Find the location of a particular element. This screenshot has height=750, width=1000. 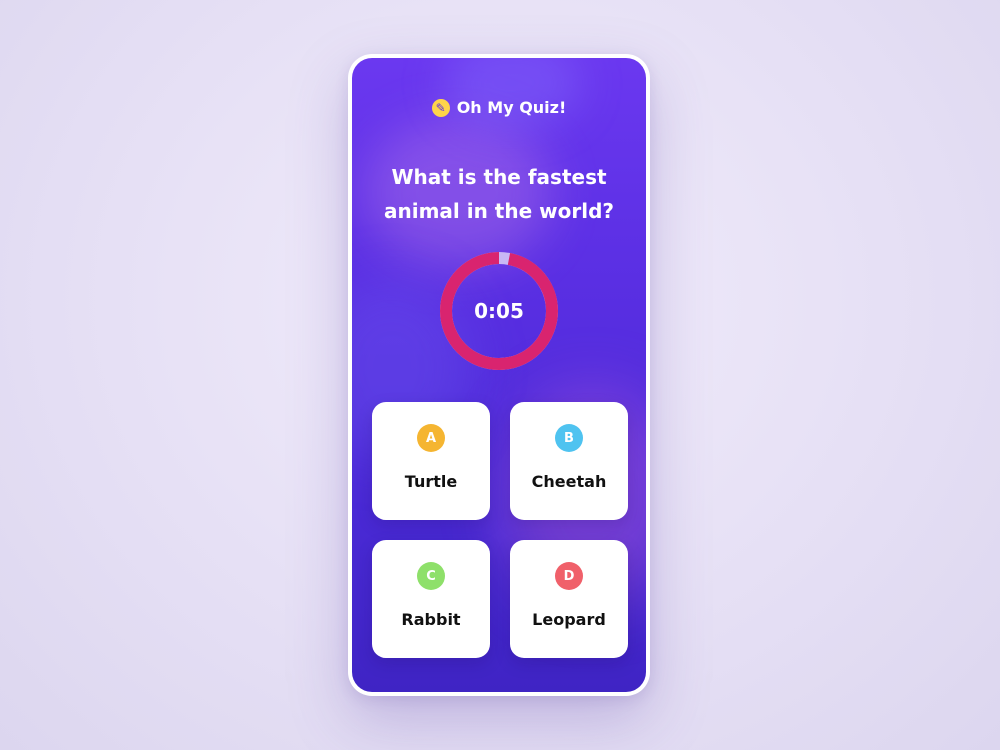

timer-value: 0:05 is located at coordinates (499, 311).